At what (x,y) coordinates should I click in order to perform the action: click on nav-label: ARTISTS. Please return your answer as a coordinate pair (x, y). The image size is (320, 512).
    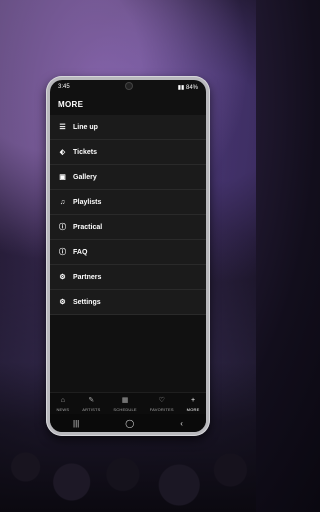
    Looking at the image, I should click on (91, 409).